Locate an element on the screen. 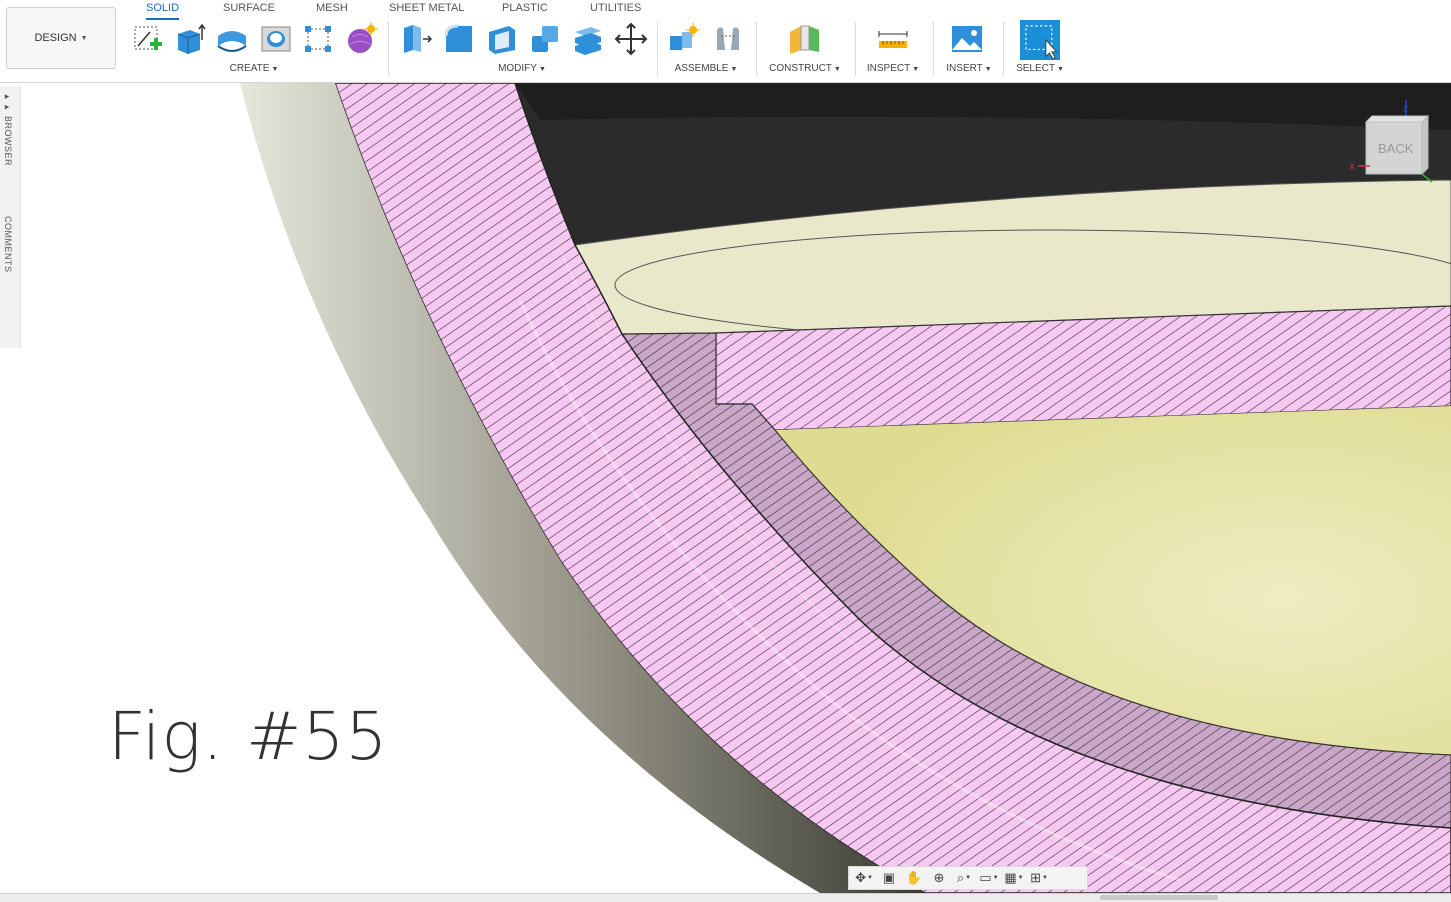 Image resolution: width=1451 pixels, height=902 pixels. insert-image-icon is located at coordinates (967, 39).